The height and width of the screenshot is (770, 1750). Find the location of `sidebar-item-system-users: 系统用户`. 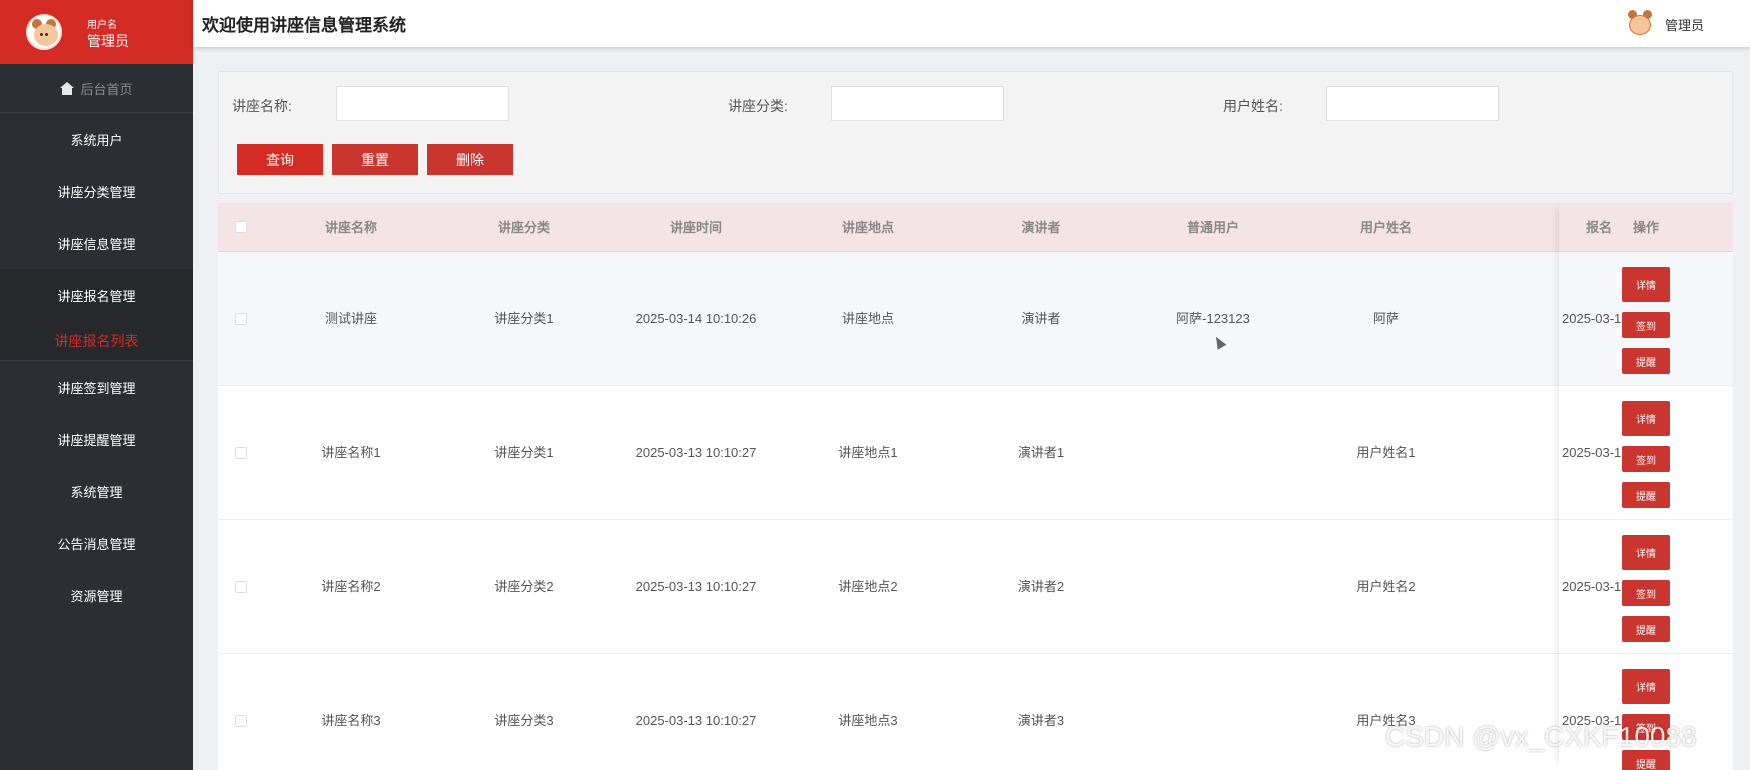

sidebar-item-system-users: 系统用户 is located at coordinates (96, 139).